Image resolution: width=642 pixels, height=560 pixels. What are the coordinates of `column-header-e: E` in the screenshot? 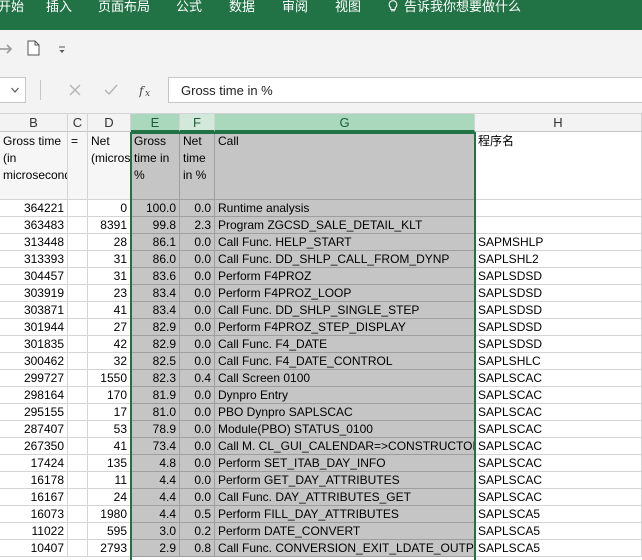 It's located at (155, 123).